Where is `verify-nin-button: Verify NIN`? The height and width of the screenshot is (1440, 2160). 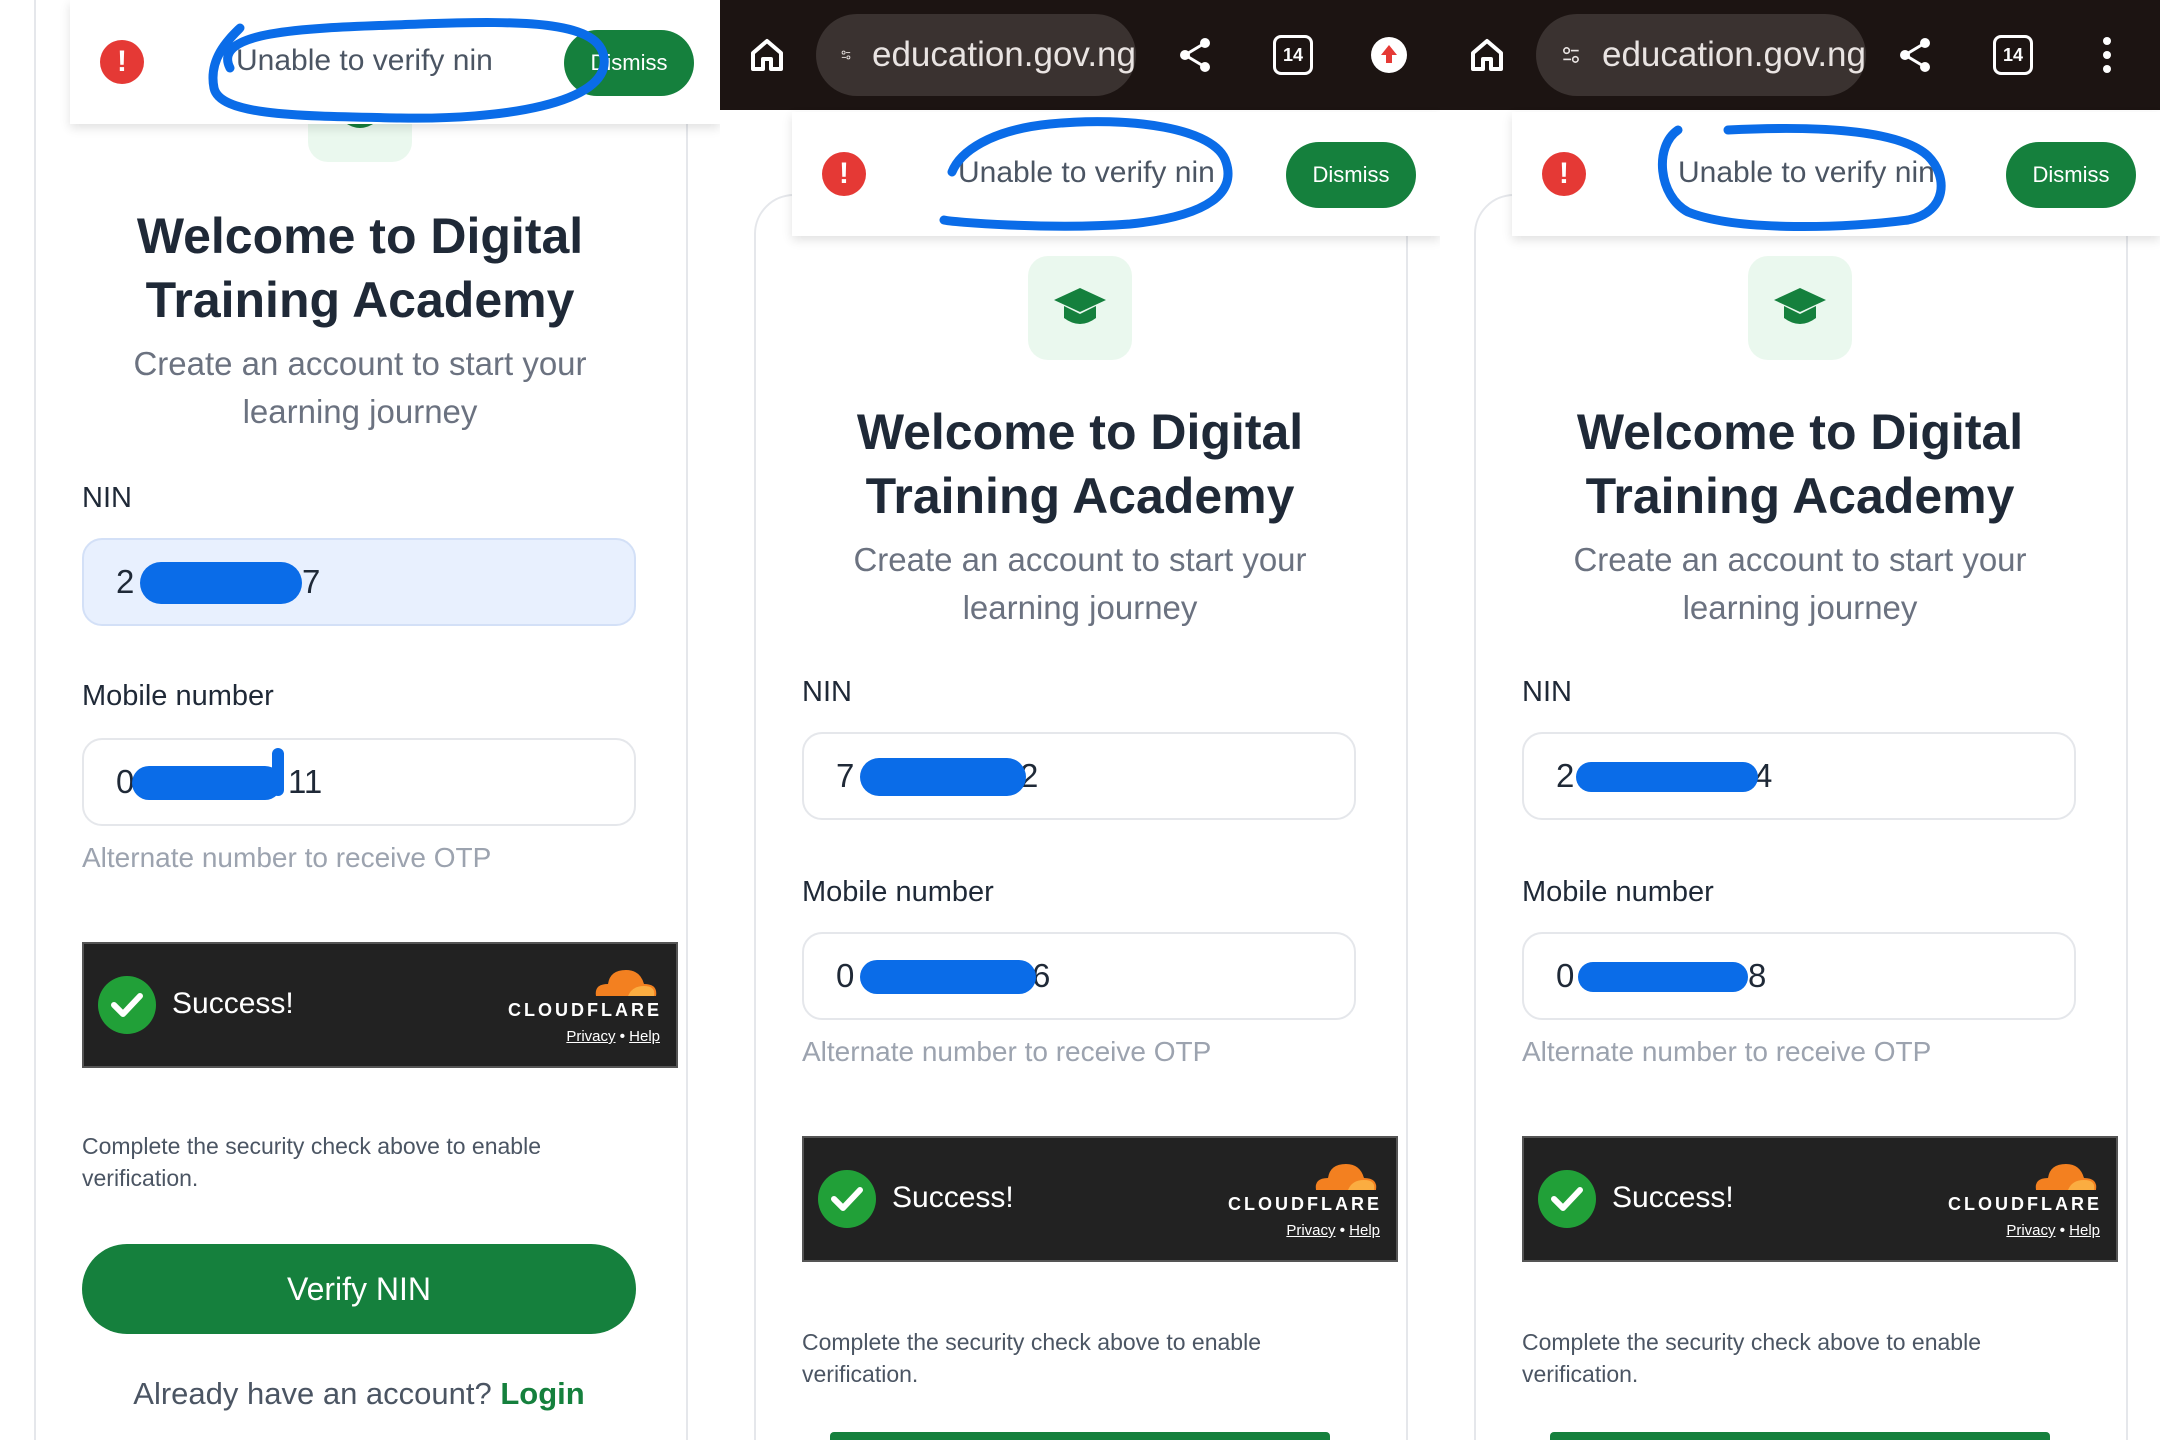 verify-nin-button: Verify NIN is located at coordinates (359, 1289).